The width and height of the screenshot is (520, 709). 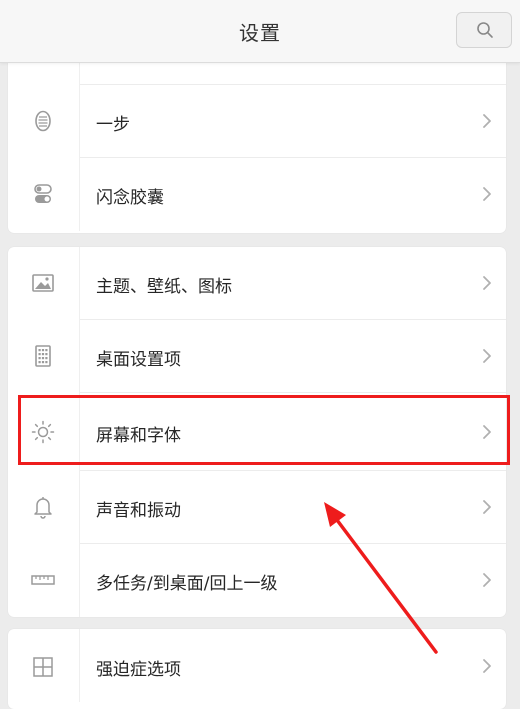 I want to click on settings-row-label: 声音和振动, so click(x=138, y=511).